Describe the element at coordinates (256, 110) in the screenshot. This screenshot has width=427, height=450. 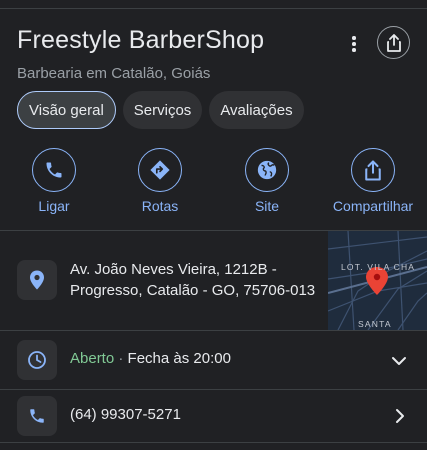
I see `tab-reviews: Avaliações` at that location.